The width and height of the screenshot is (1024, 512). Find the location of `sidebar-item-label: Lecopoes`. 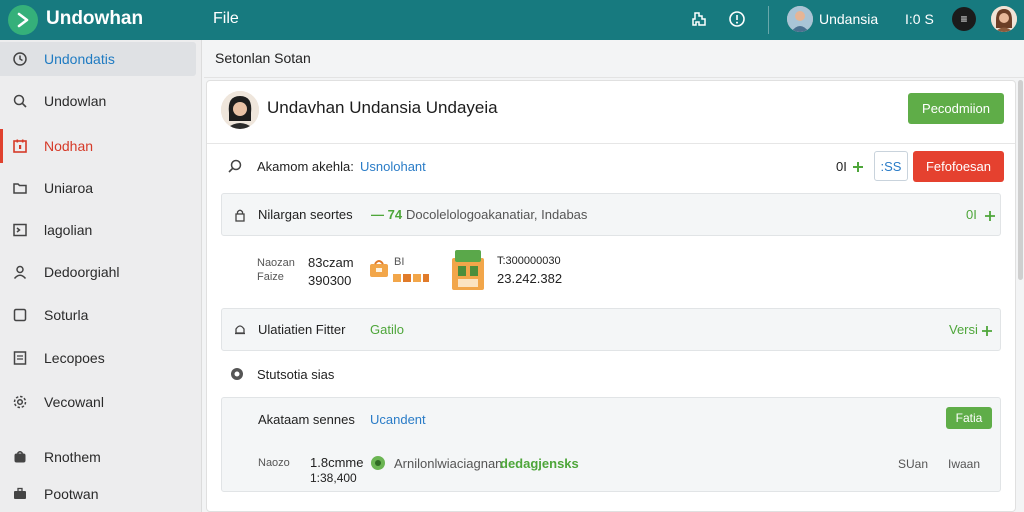

sidebar-item-label: Lecopoes is located at coordinates (74, 358).